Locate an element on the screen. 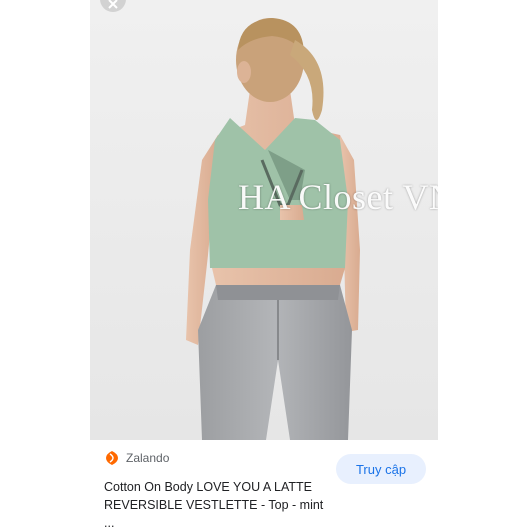 The width and height of the screenshot is (528, 532). visit-button: Truy cập is located at coordinates (381, 469).